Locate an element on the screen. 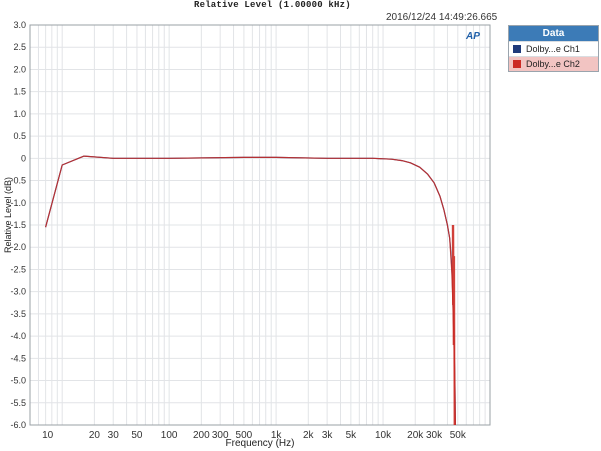 This screenshot has width=601, height=451. x-tick-label: 100 is located at coordinates (169, 435).